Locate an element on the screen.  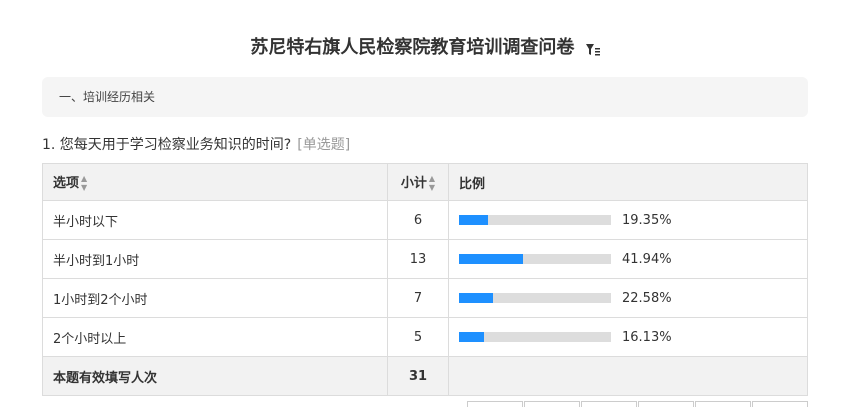
percent-label: 41.94% is located at coordinates (647, 259).